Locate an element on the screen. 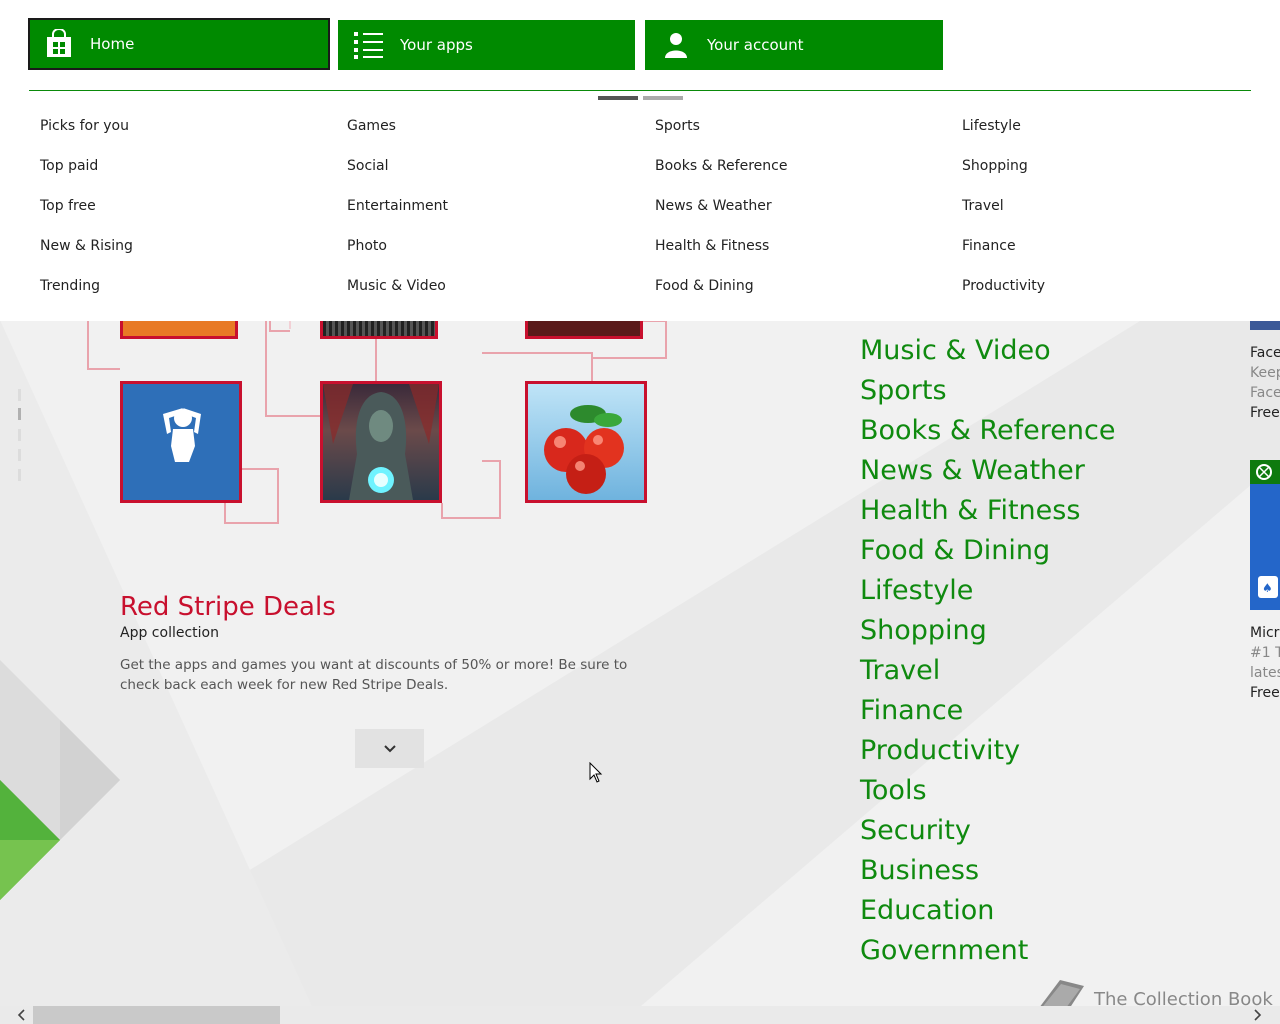  category-link: Health & Fitness is located at coordinates (987, 511).